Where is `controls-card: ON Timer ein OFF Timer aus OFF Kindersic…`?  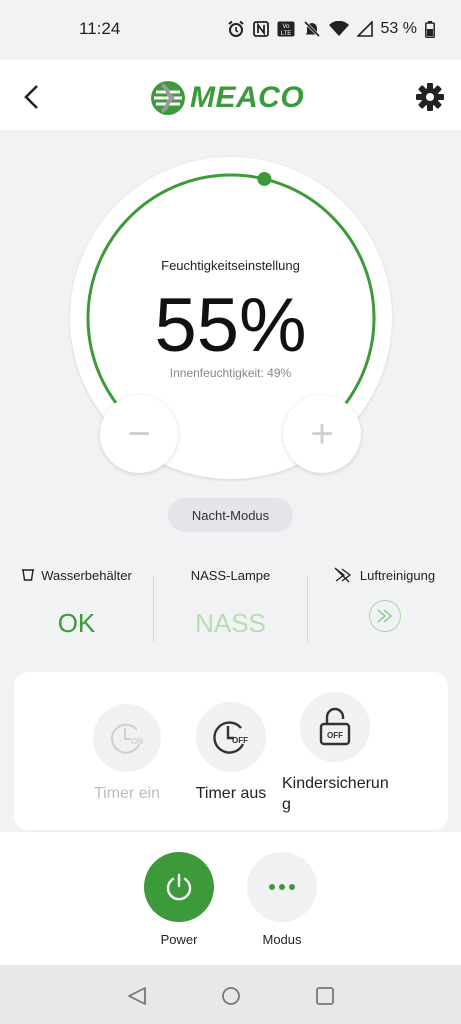 controls-card: ON Timer ein OFF Timer aus OFF Kindersic… is located at coordinates (231, 751).